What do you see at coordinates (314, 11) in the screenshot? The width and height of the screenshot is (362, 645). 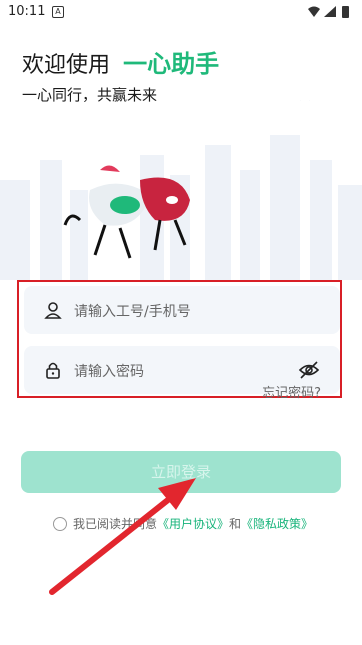 I see `wifi-icon` at bounding box center [314, 11].